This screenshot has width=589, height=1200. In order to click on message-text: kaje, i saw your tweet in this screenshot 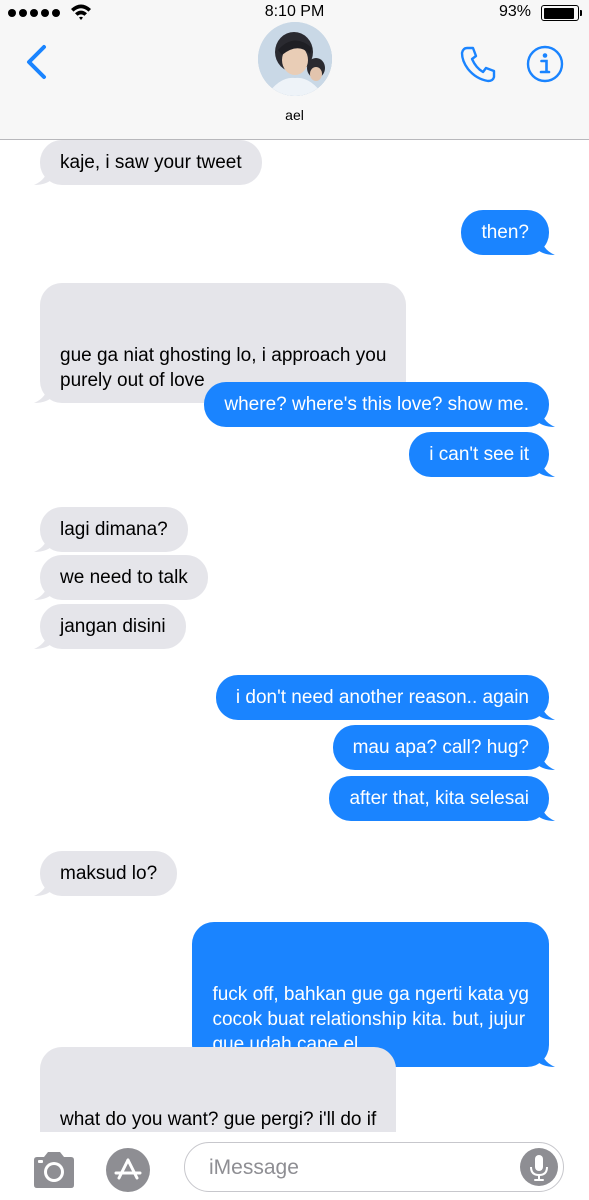, I will do `click(151, 162)`.